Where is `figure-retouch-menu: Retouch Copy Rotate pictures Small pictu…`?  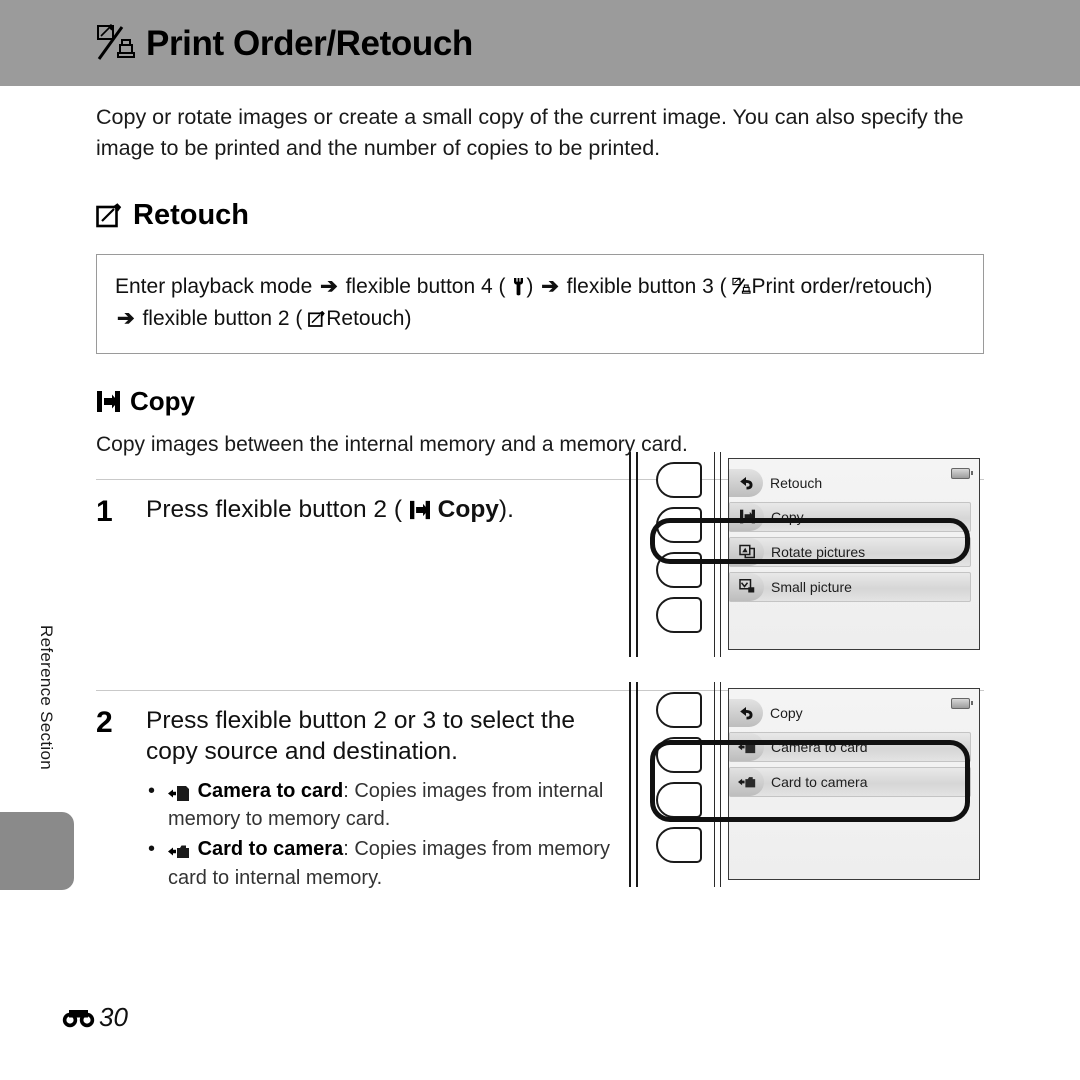
figure-retouch-menu: Retouch Copy Rotate pictures Small pictu… is located at coordinates (804, 554).